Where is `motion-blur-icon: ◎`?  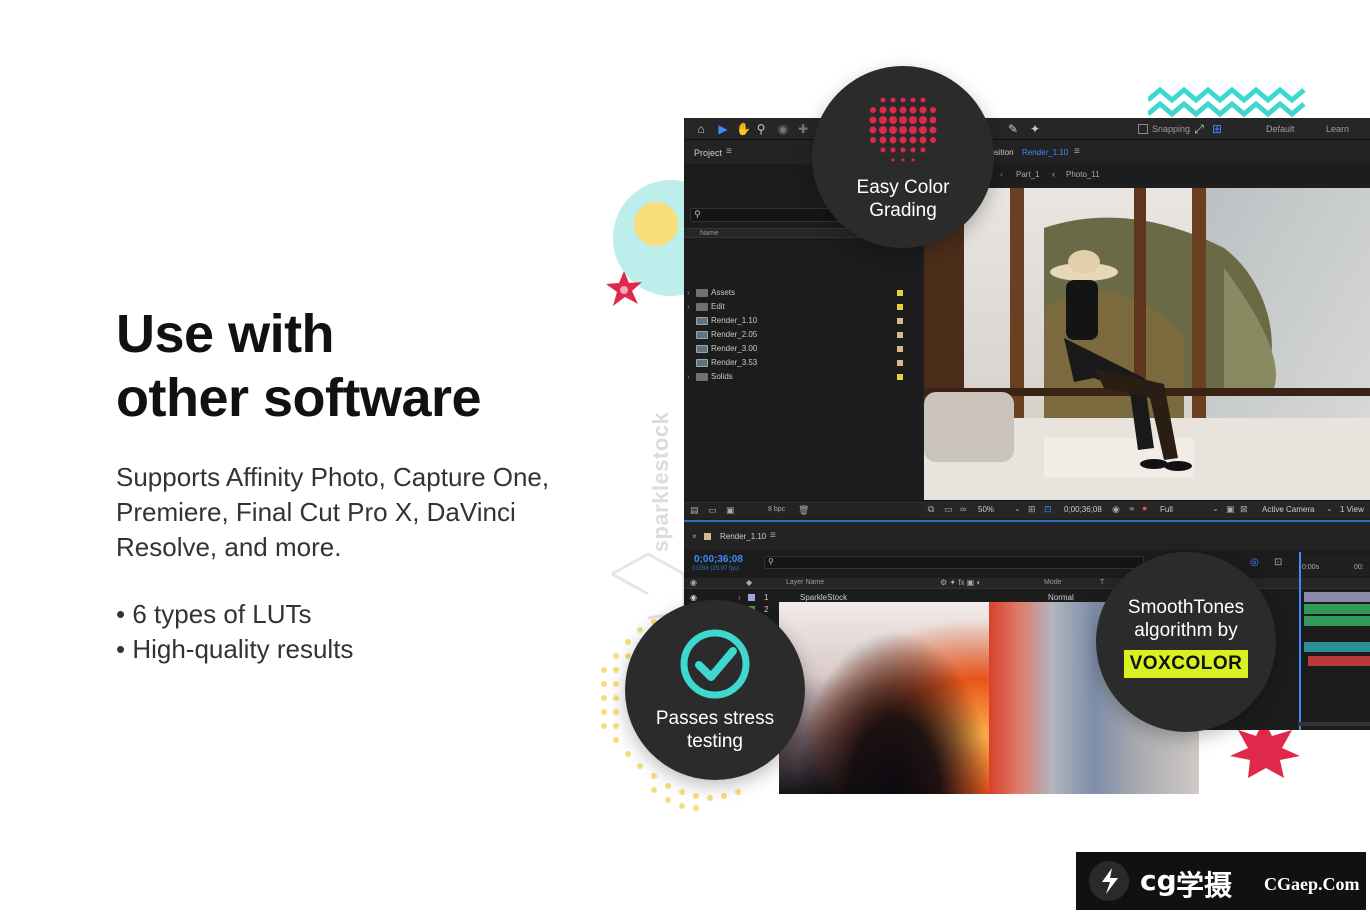 motion-blur-icon: ◎ is located at coordinates (1254, 562).